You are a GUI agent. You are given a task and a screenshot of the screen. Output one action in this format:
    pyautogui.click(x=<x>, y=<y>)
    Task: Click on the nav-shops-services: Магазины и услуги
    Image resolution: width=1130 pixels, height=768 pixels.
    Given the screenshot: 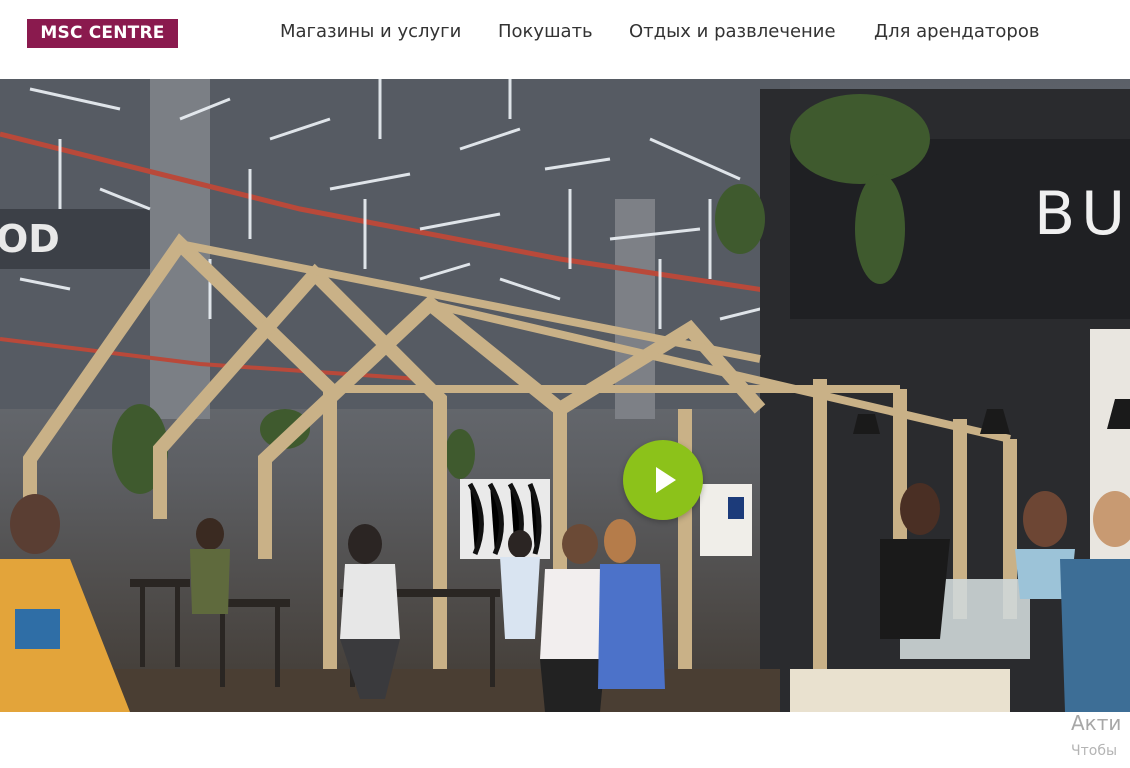 What is the action you would take?
    pyautogui.click(x=370, y=32)
    